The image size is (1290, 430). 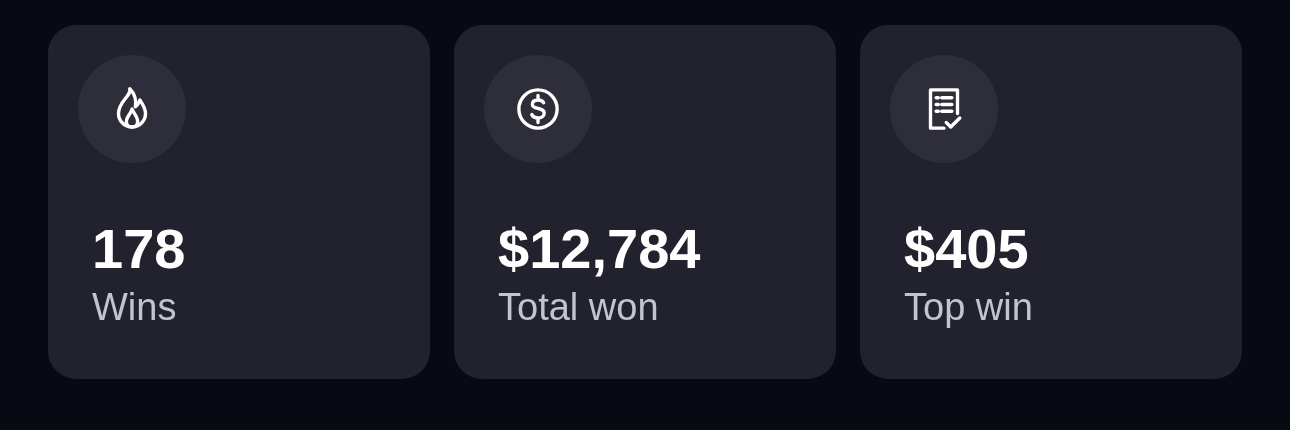 I want to click on stat-label: Wins, so click(x=135, y=307).